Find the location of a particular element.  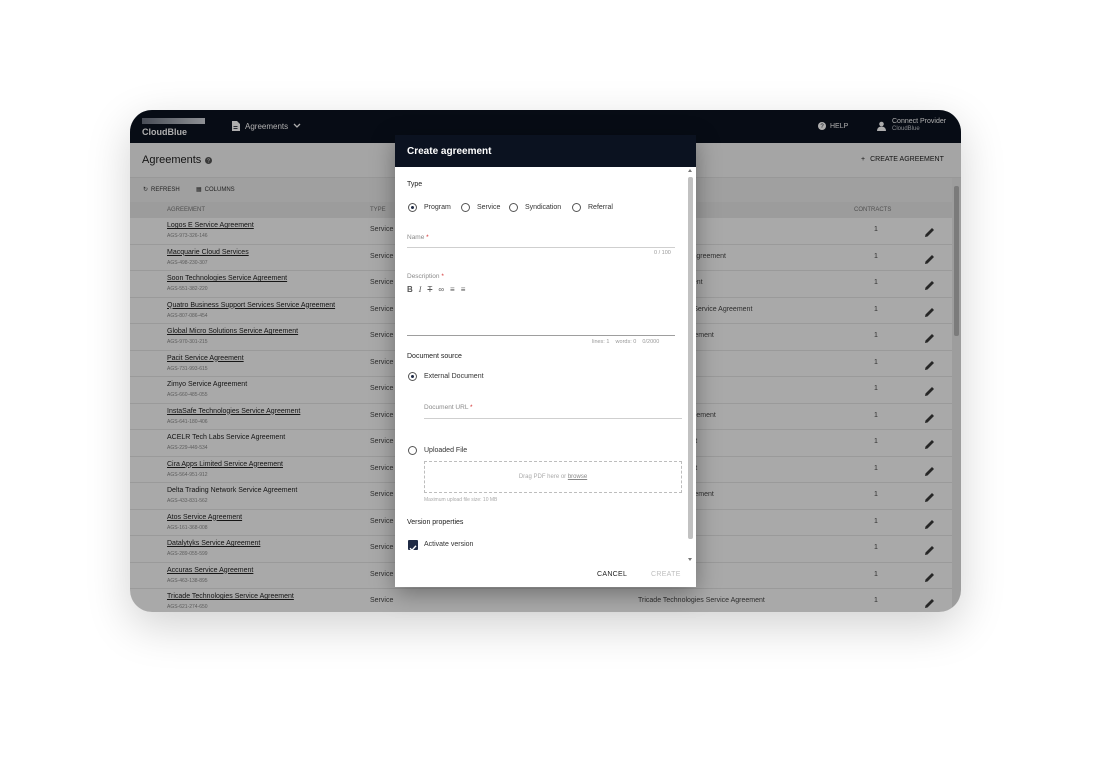

radio-syndication is located at coordinates (513, 207).